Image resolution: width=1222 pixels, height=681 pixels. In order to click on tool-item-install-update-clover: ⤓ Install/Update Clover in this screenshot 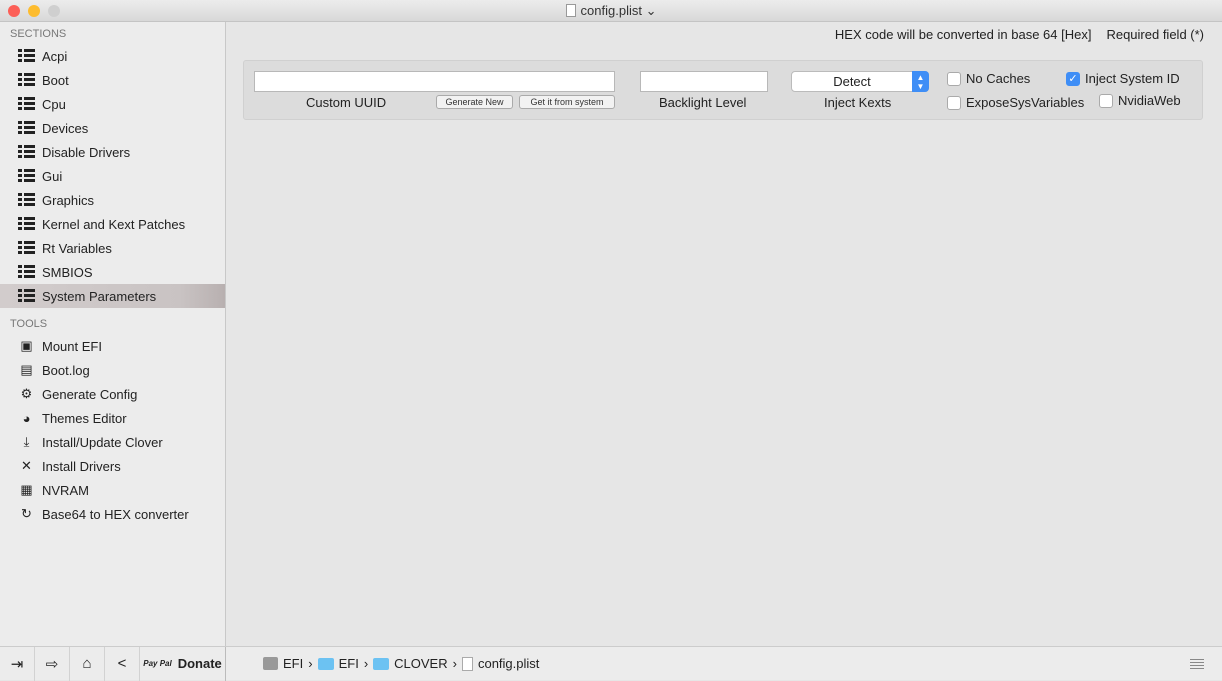, I will do `click(112, 442)`.